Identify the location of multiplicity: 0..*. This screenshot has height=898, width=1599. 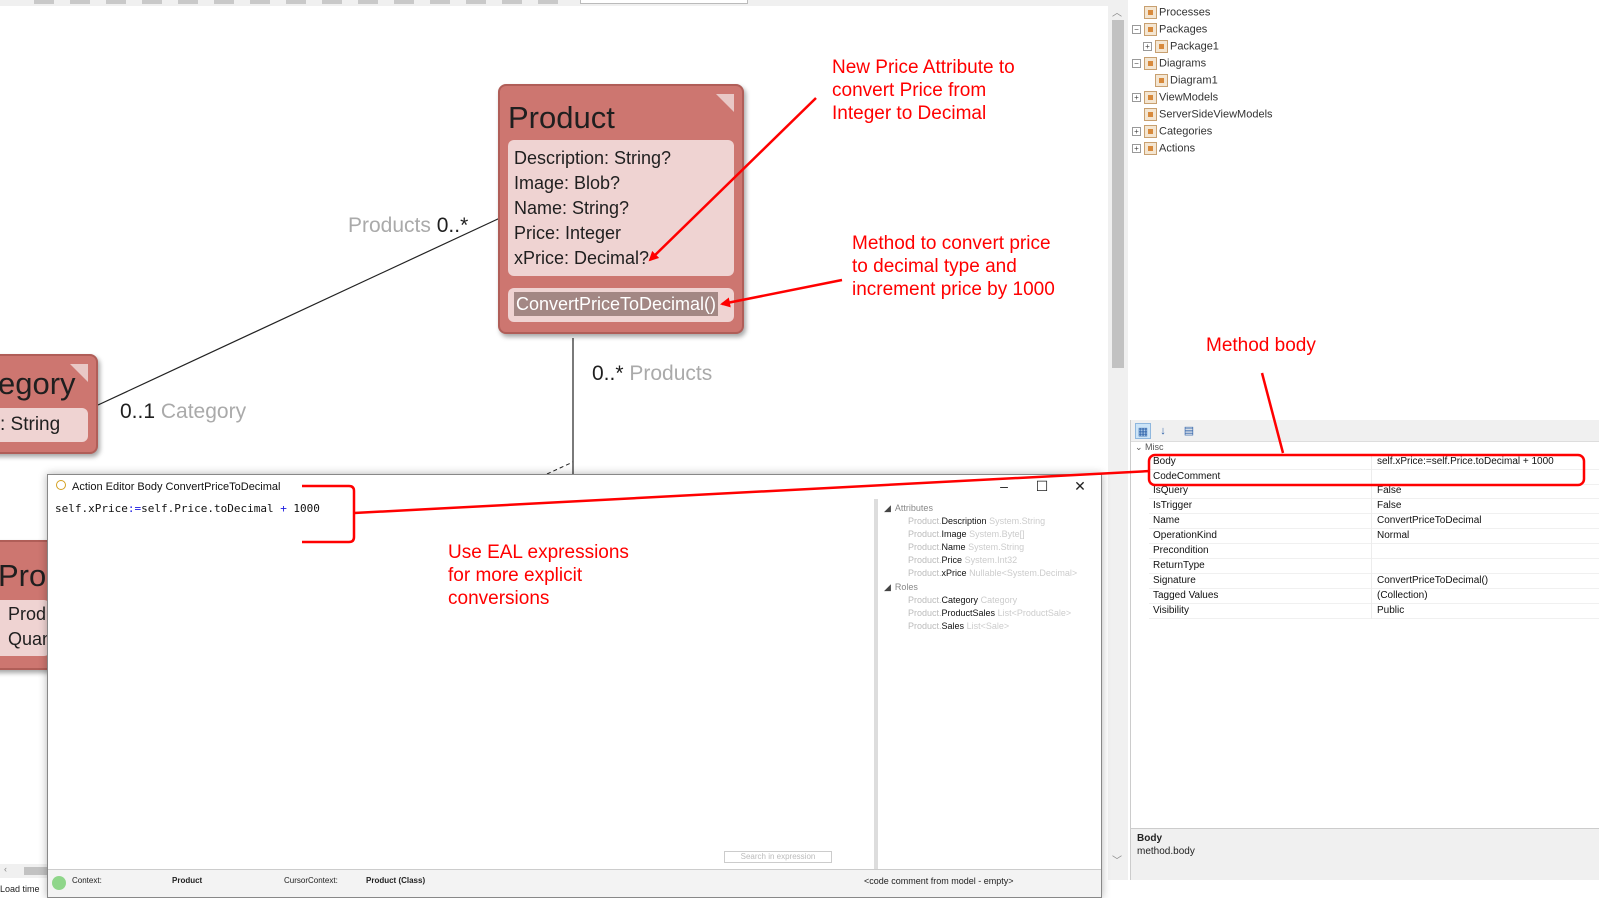
(452, 225).